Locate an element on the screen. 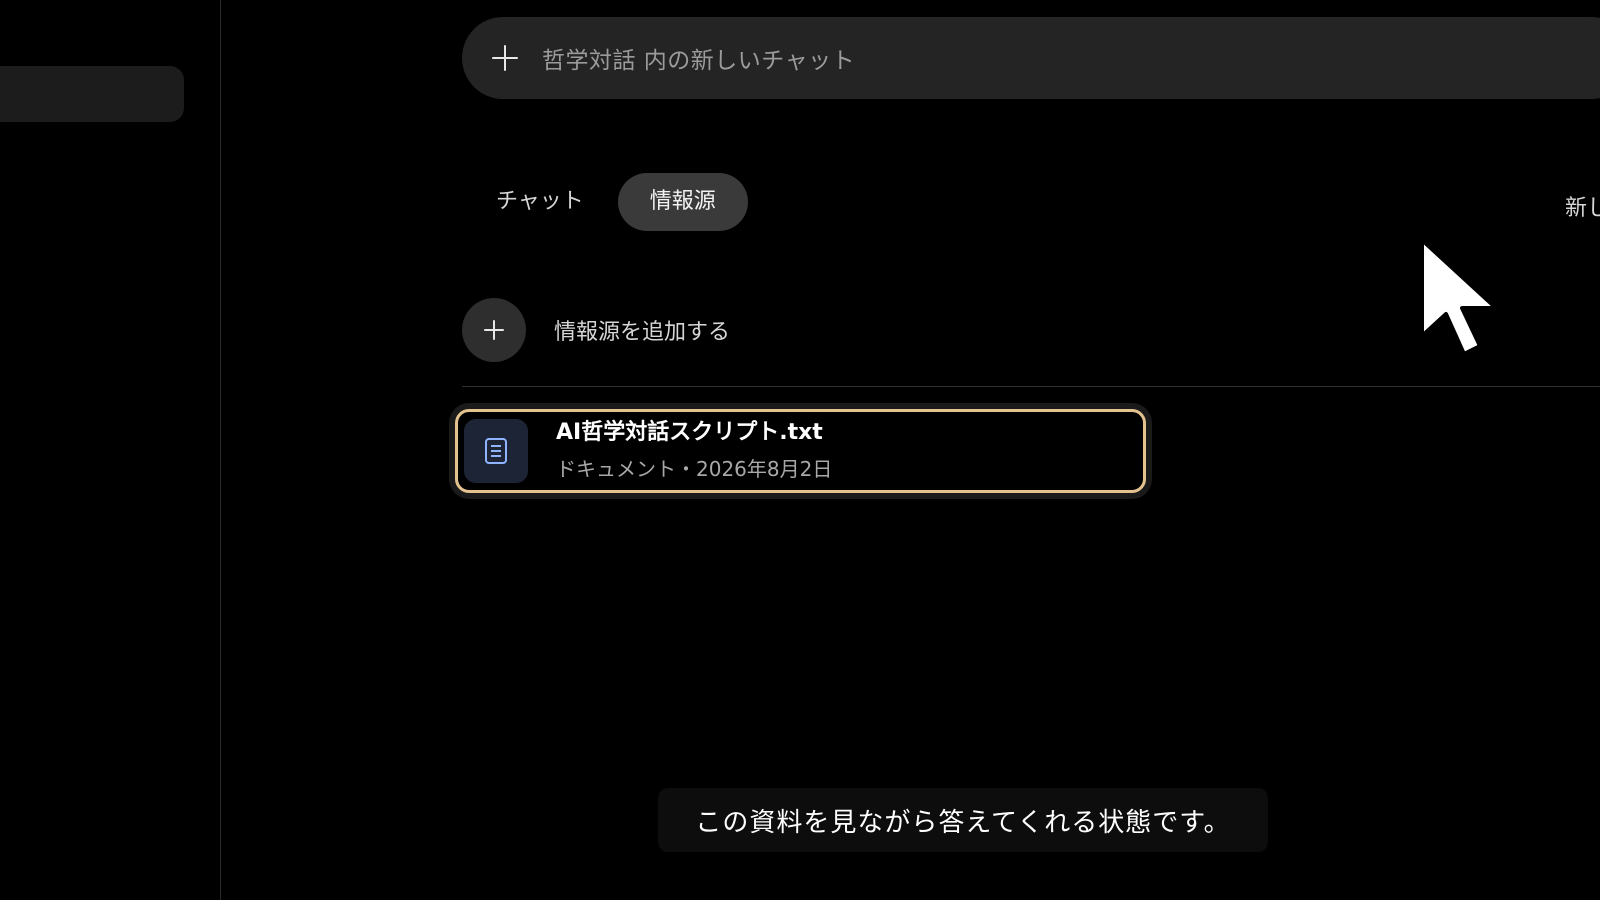 The image size is (1600, 900). source-item: AI哲学対話スクリプト.txt ドキュメント・2026年8月2日 is located at coordinates (800, 451).